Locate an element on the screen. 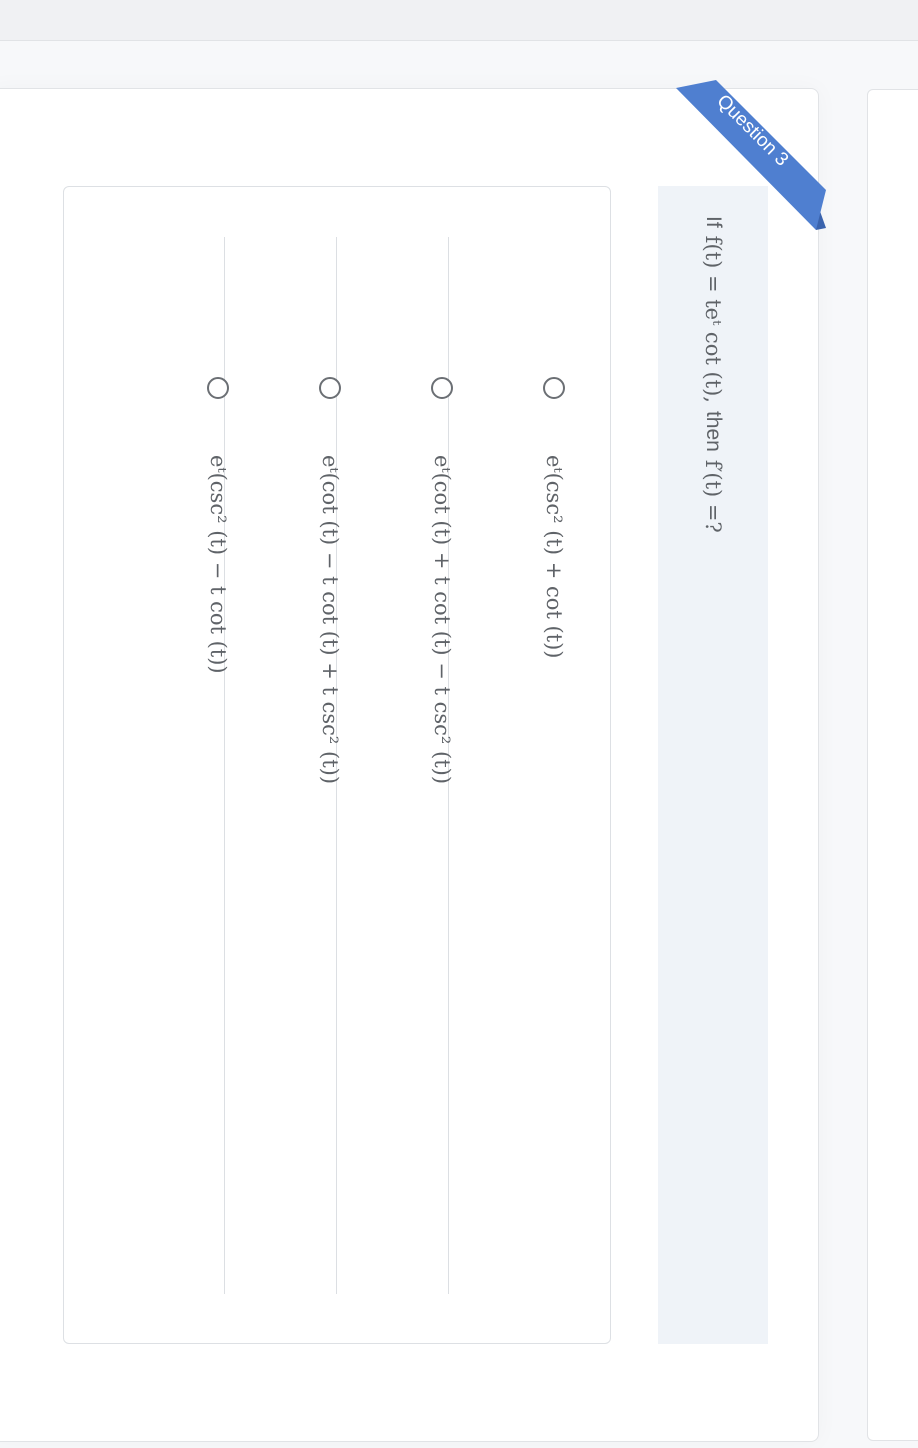 Image resolution: width=918 pixels, height=1448 pixels. question-ask: f′(t) =? is located at coordinates (713, 496).